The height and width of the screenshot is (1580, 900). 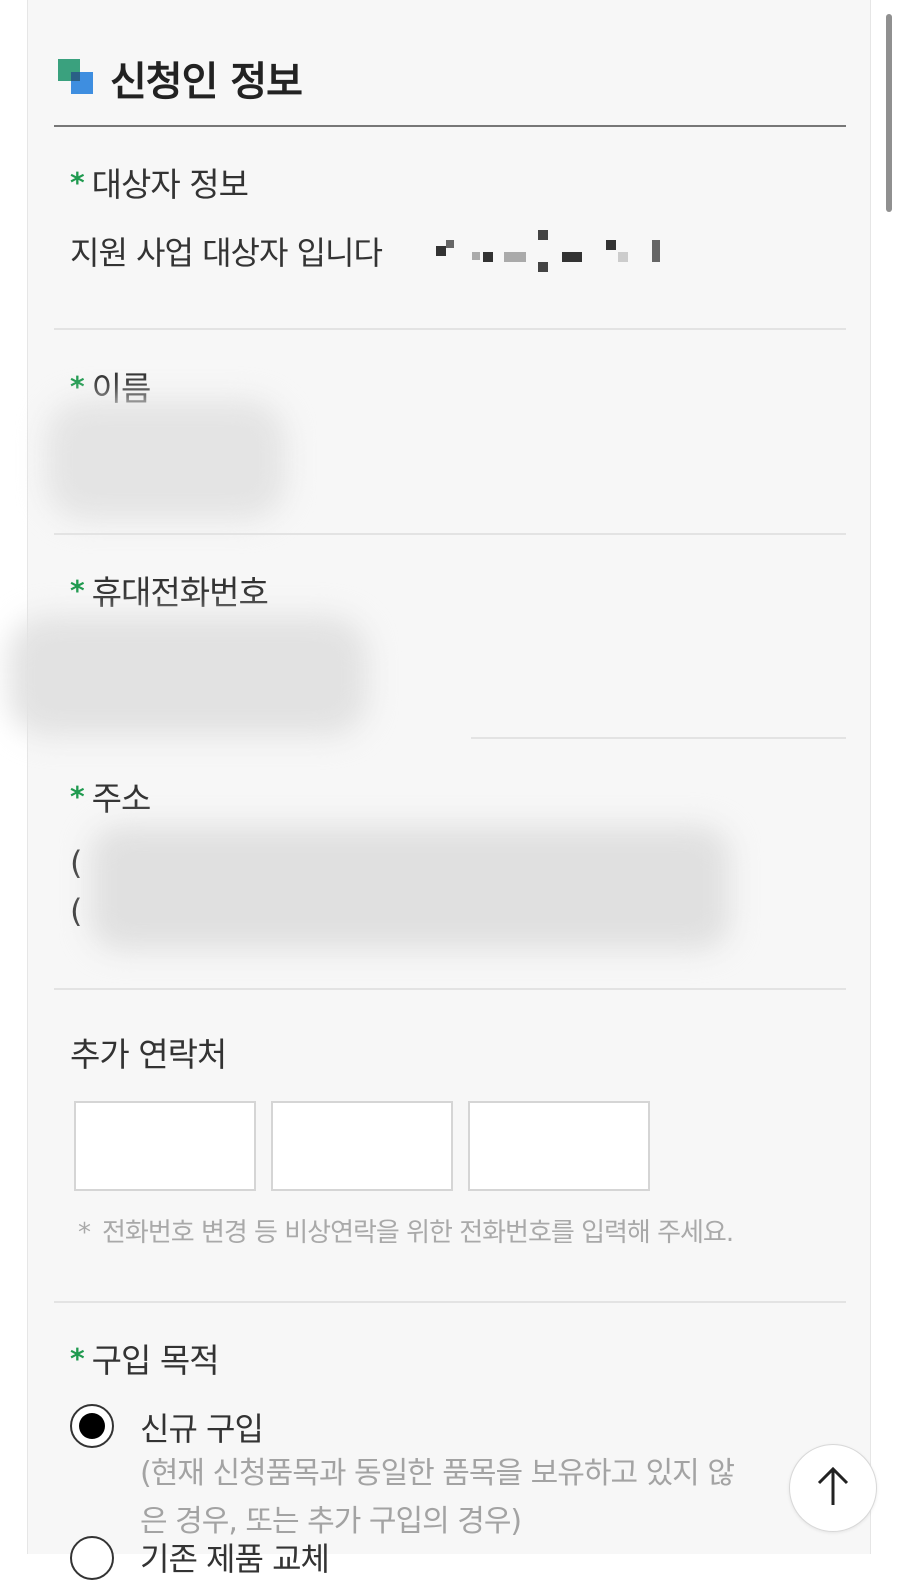 What do you see at coordinates (76, 911) in the screenshot?
I see `address-line2-prefix: (` at bounding box center [76, 911].